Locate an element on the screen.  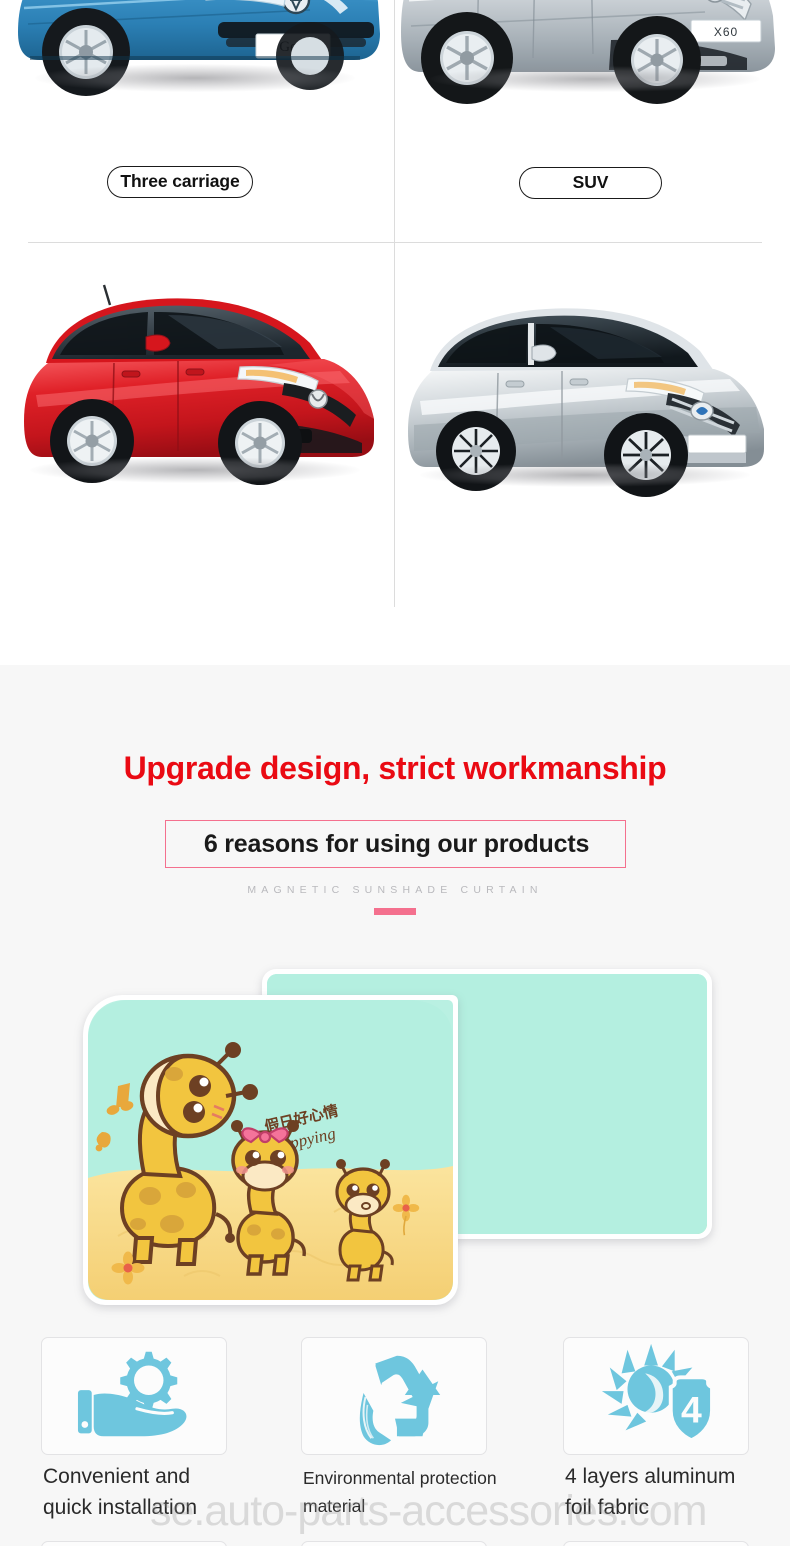
car-type-cell-suv: X60 SUV is located at coordinates (592, 121).